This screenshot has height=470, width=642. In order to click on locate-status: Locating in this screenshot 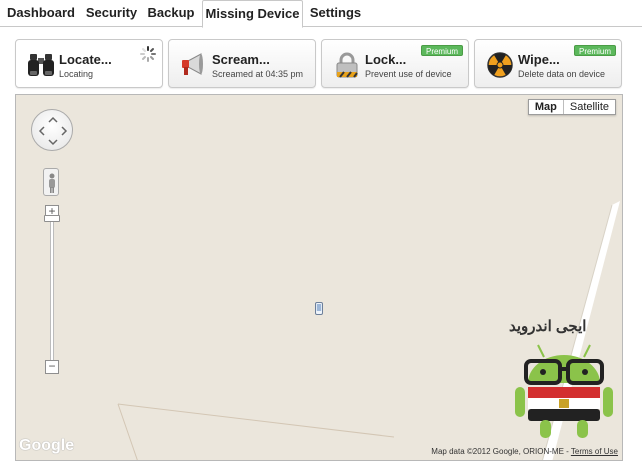, I will do `click(76, 74)`.